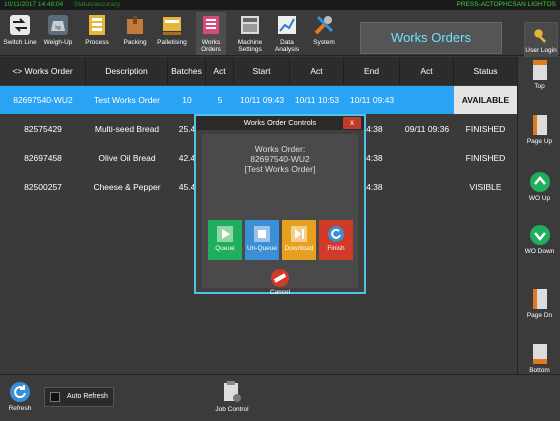 The height and width of the screenshot is (421, 560). I want to click on data-analysis-button: Data Analysis, so click(287, 33).